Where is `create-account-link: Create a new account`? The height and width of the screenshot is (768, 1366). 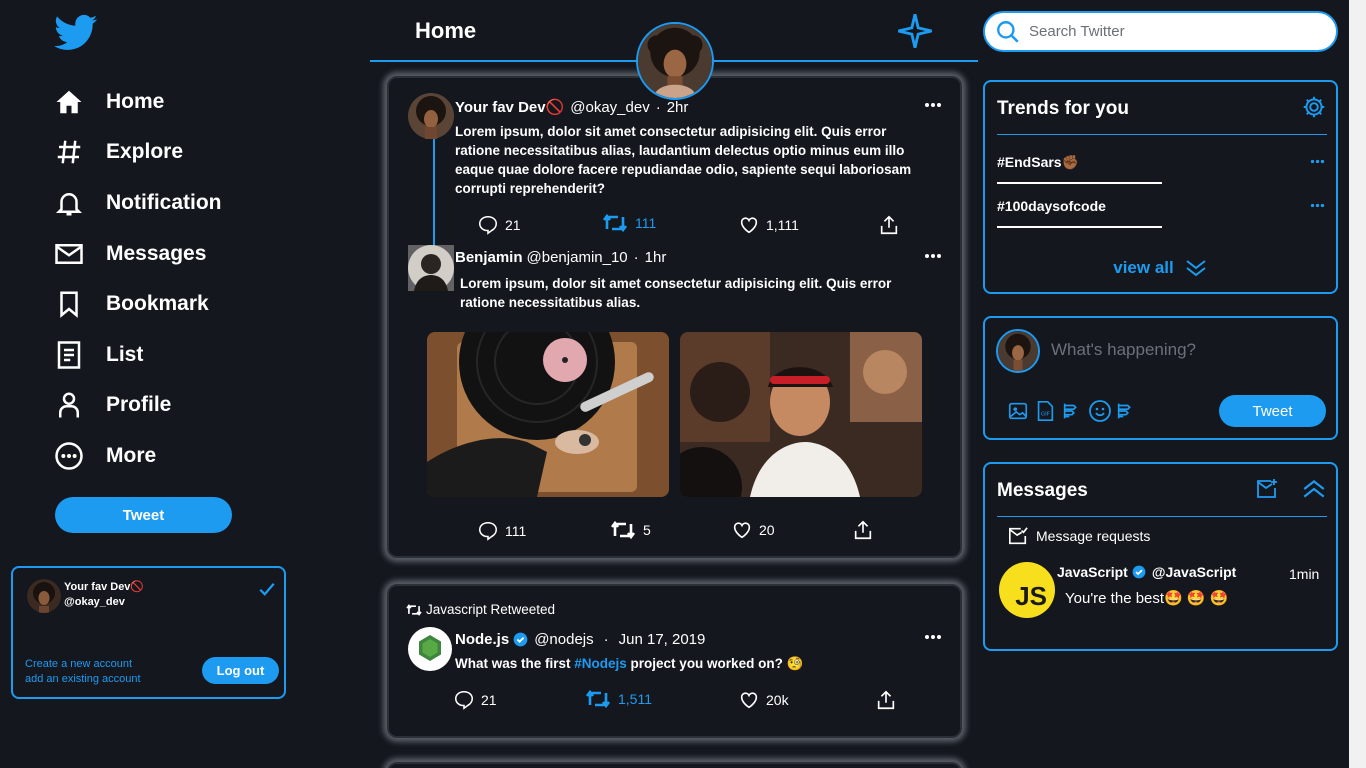 create-account-link: Create a new account is located at coordinates (83, 664).